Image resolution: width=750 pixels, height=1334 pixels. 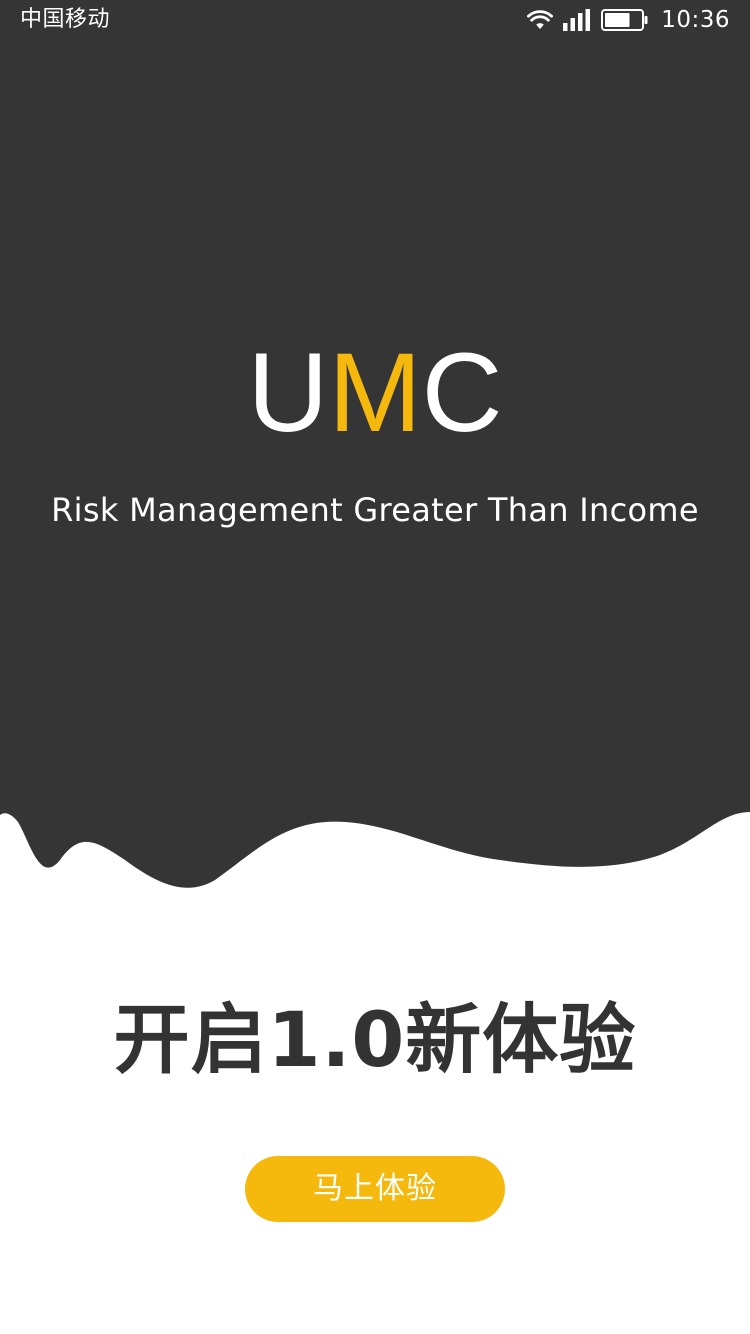 I want to click on clock: 10:36, so click(x=695, y=20).